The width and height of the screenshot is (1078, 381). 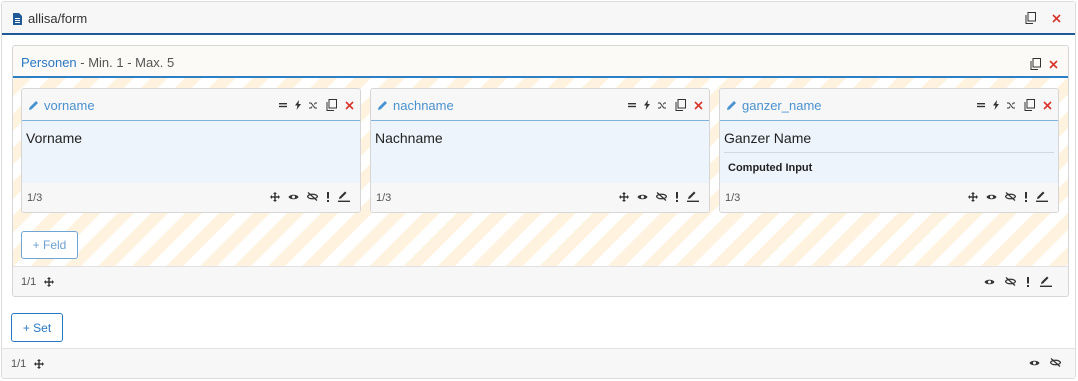 What do you see at coordinates (540, 62) in the screenshot?
I see `set-header: Personen - Min. 1 - Max. 5` at bounding box center [540, 62].